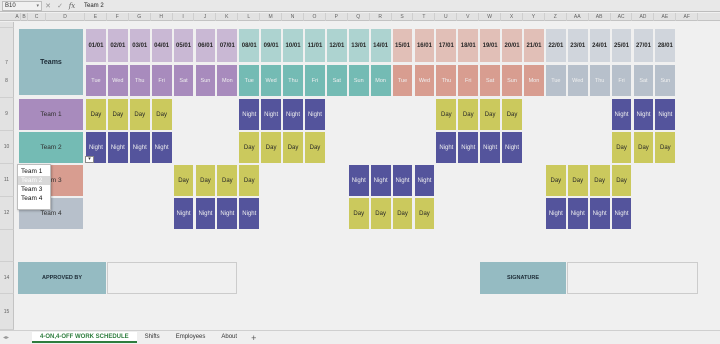  Describe the element at coordinates (665, 17) in the screenshot. I see `column-header: AE` at that location.